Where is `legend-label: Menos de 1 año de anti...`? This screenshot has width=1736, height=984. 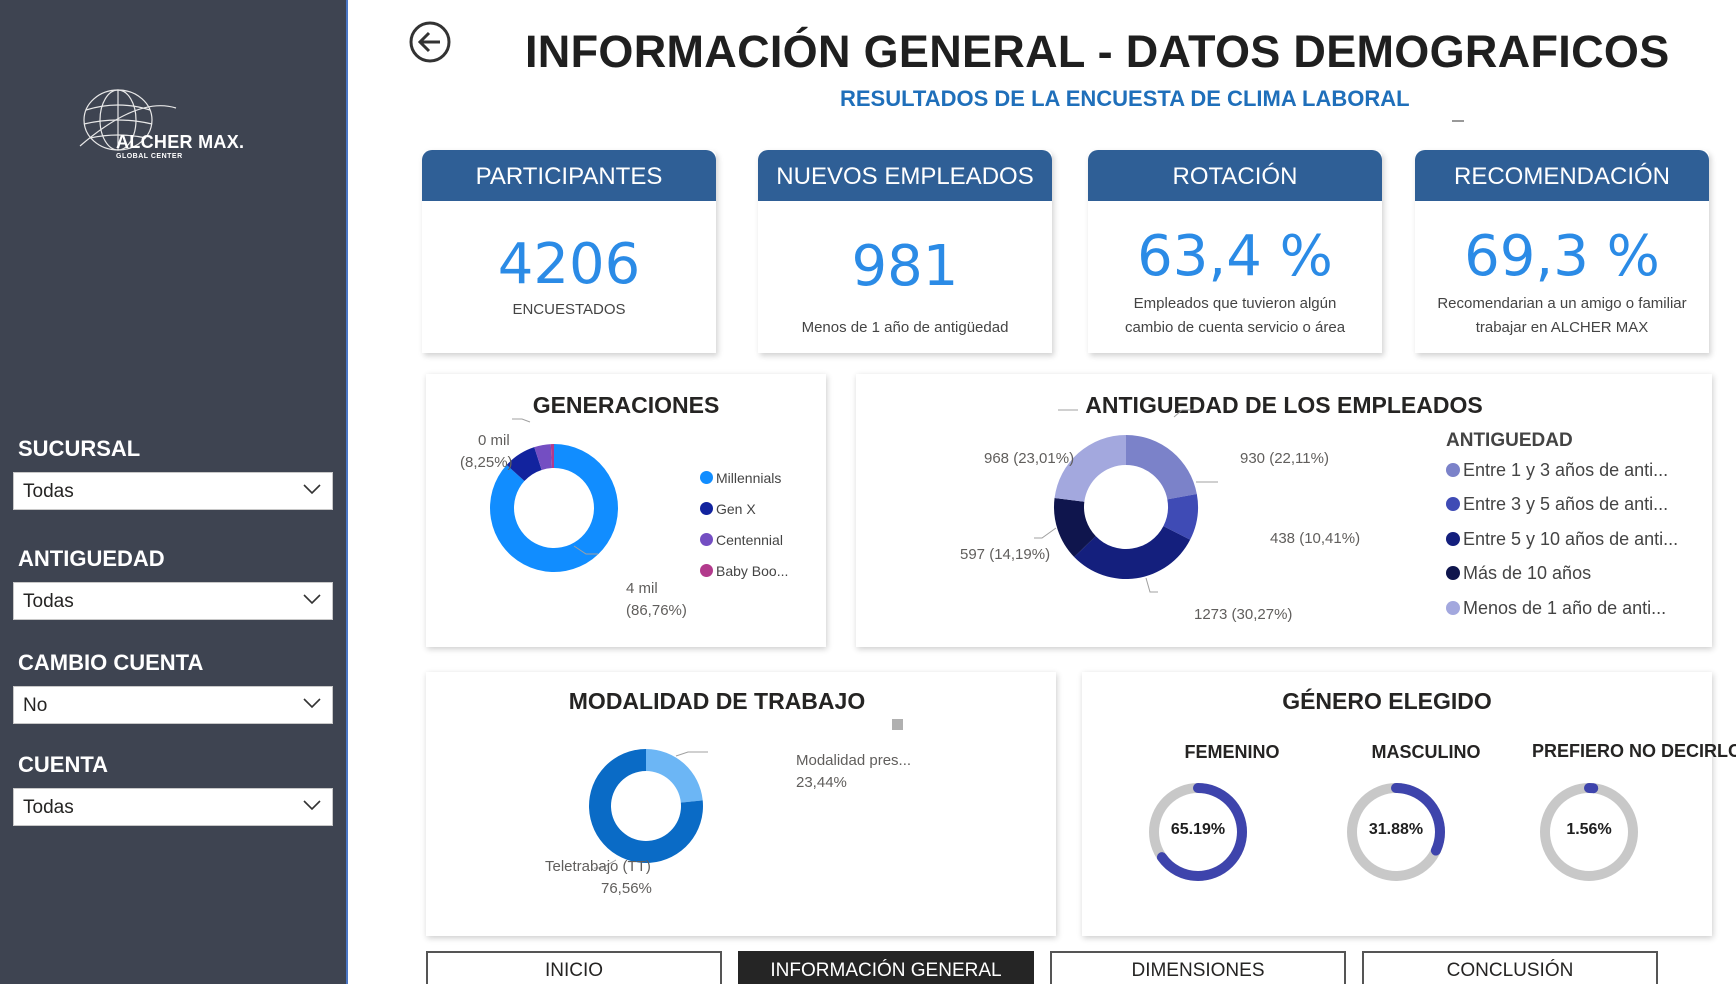
legend-label: Menos de 1 año de anti... is located at coordinates (1565, 608).